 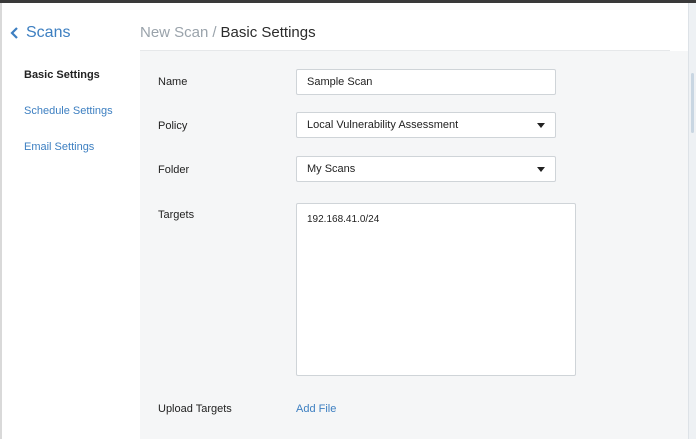 What do you see at coordinates (426, 82) in the screenshot?
I see `name-input: Sample Scan` at bounding box center [426, 82].